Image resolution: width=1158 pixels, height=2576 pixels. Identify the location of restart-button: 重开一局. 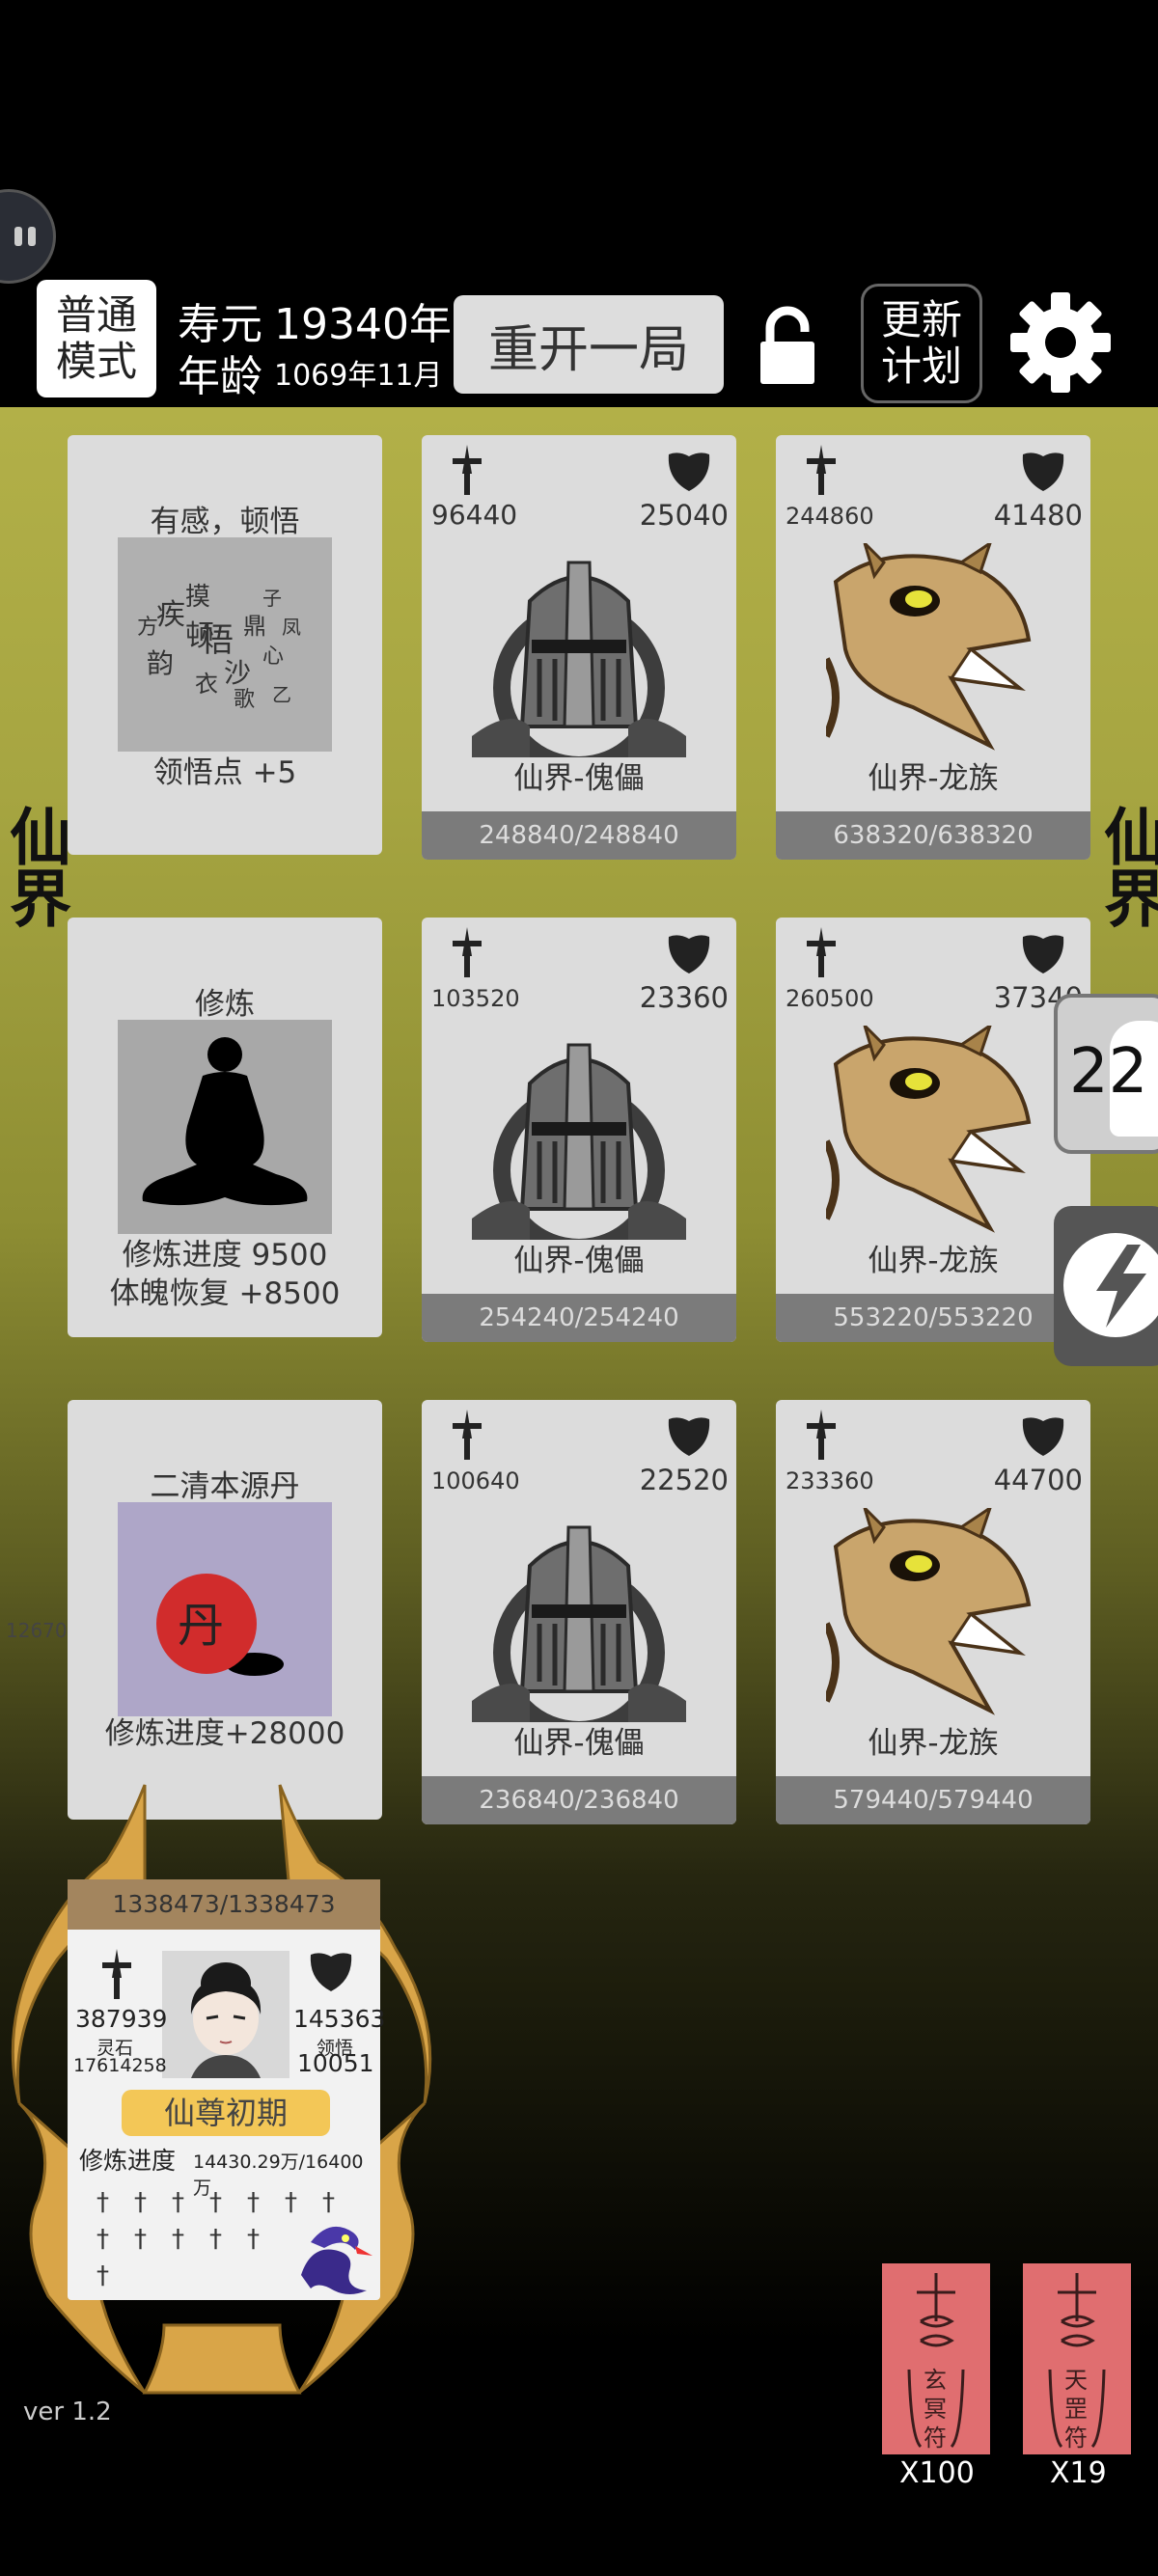
(589, 345).